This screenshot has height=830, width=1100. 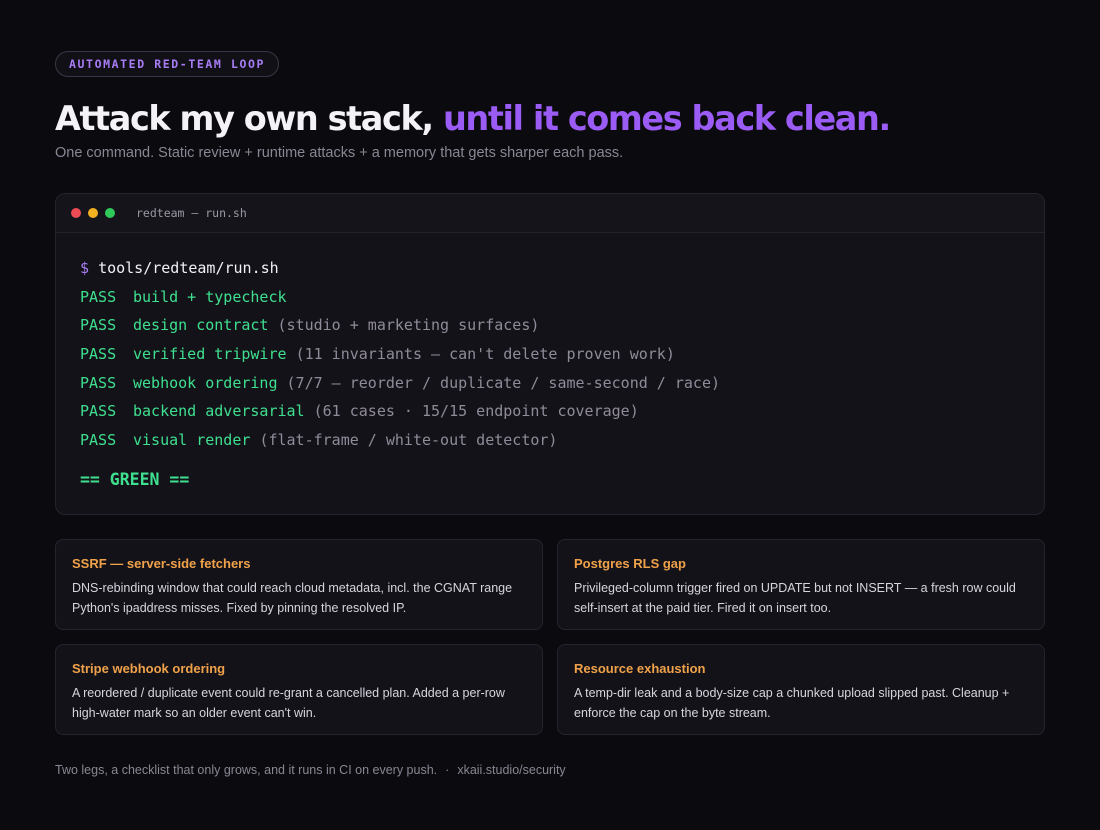 I want to click on maximize-dot-icon, so click(x=110, y=213).